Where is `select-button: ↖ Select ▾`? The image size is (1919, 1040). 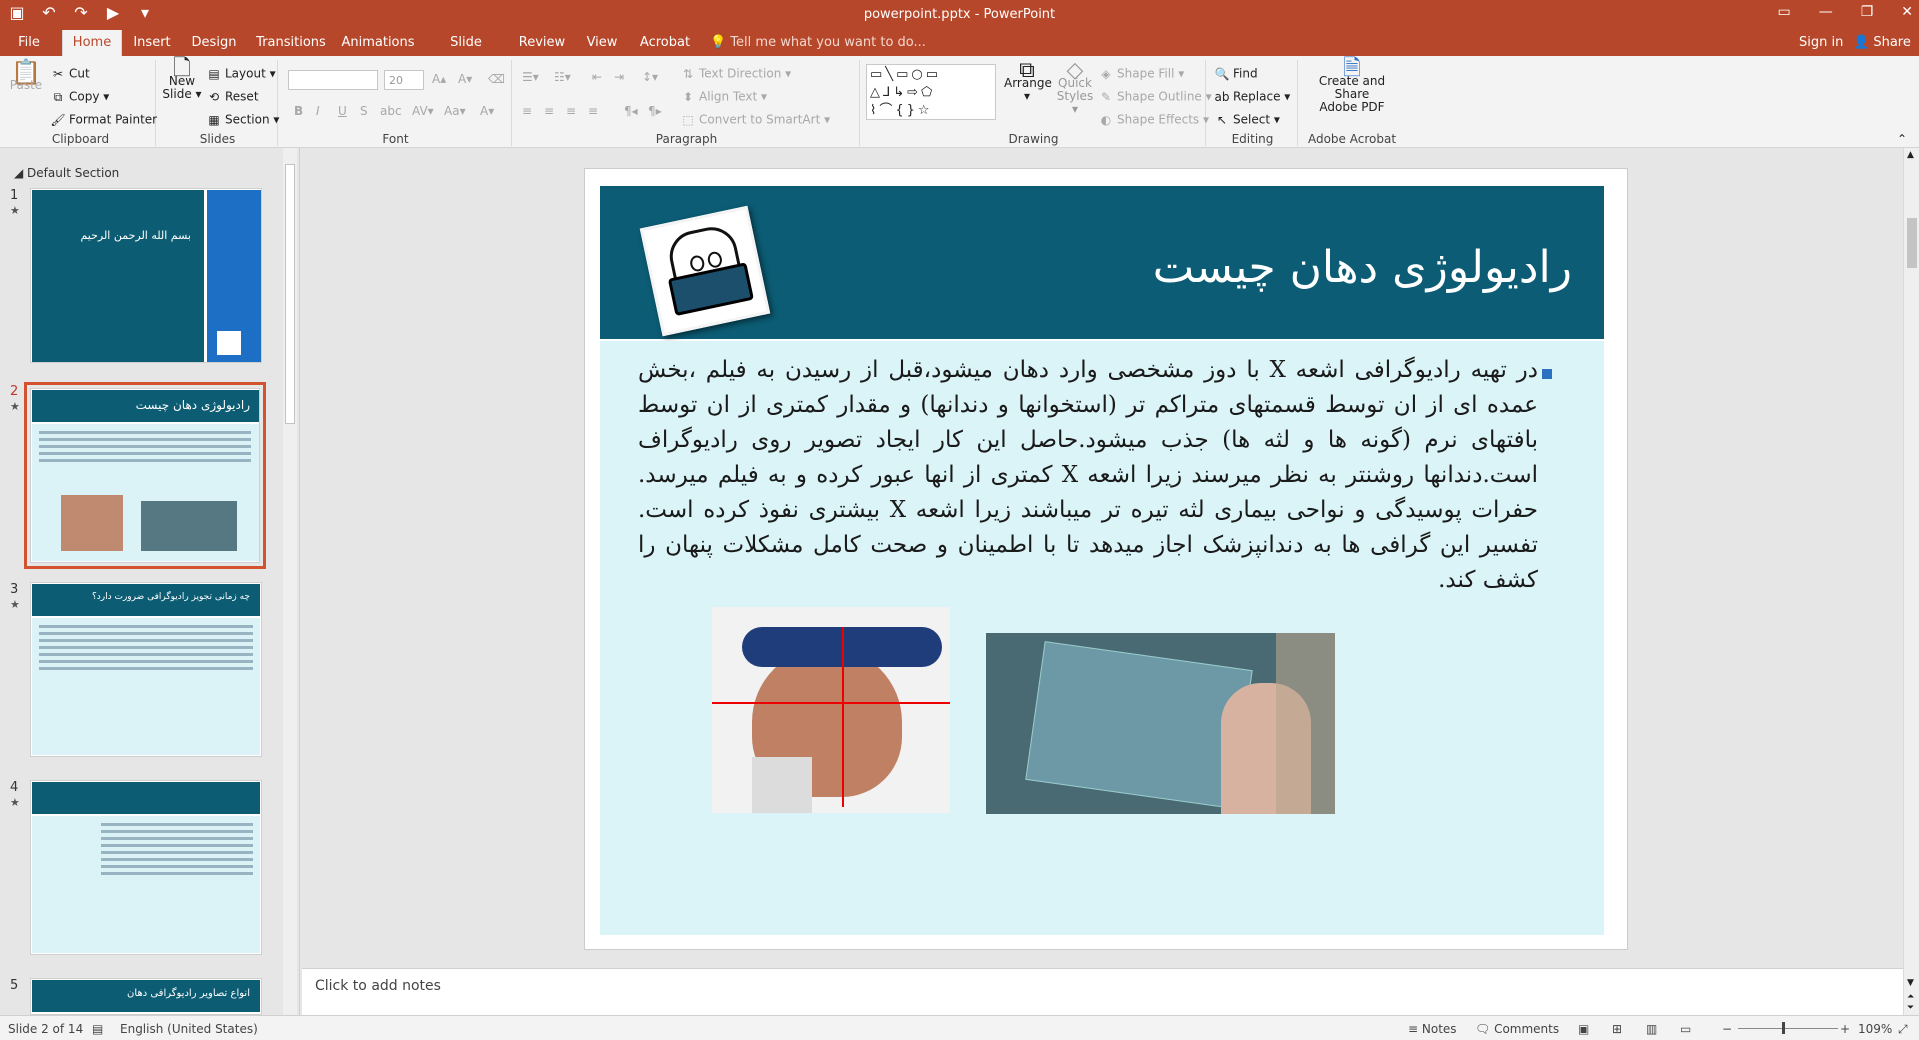 select-button: ↖ Select ▾ is located at coordinates (1247, 120).